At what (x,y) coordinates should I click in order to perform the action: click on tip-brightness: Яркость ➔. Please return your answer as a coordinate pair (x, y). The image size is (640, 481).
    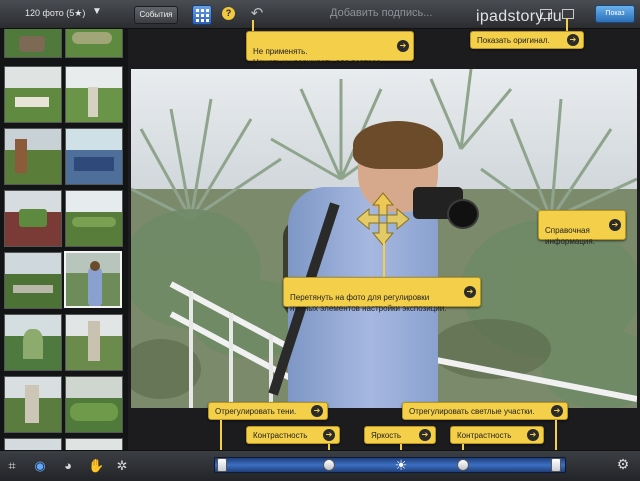
    Looking at the image, I should click on (400, 435).